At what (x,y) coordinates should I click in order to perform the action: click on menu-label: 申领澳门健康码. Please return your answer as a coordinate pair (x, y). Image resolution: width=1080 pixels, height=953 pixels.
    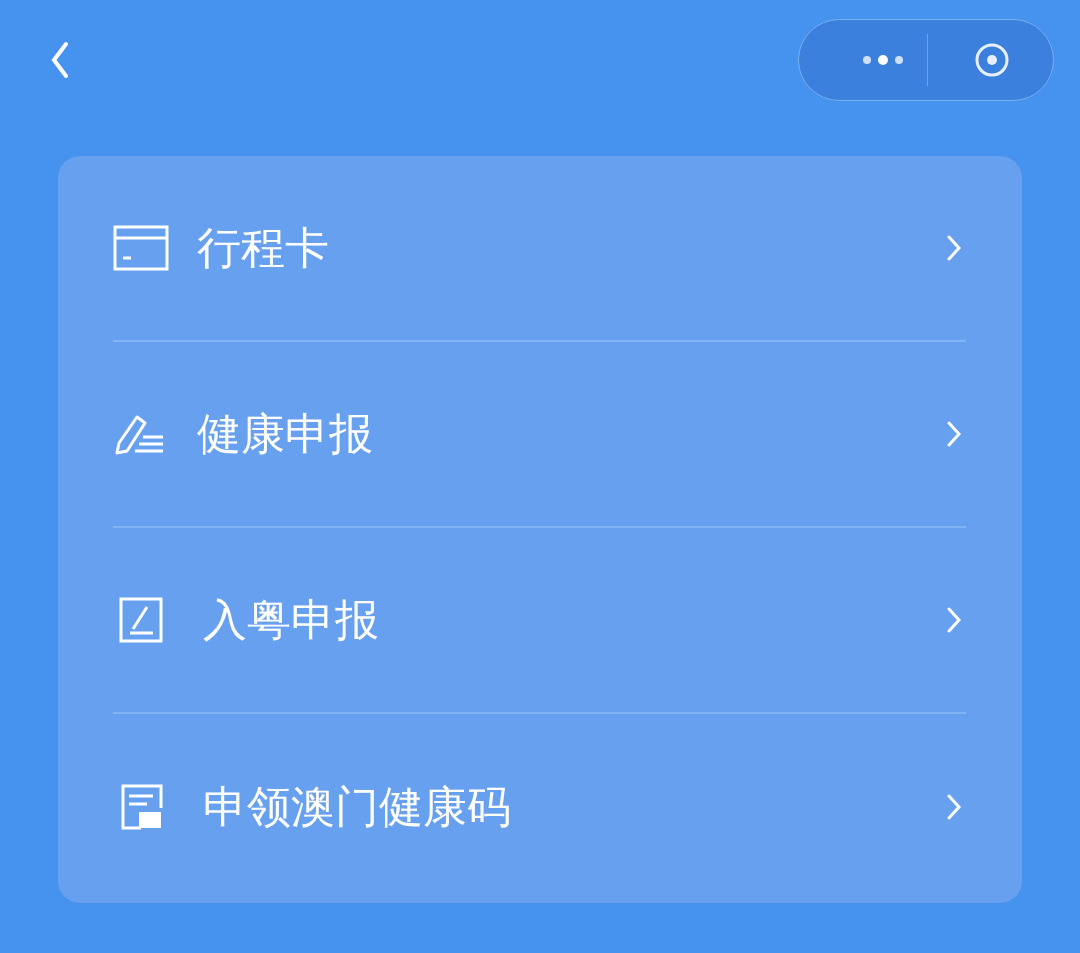
    Looking at the image, I should click on (357, 806).